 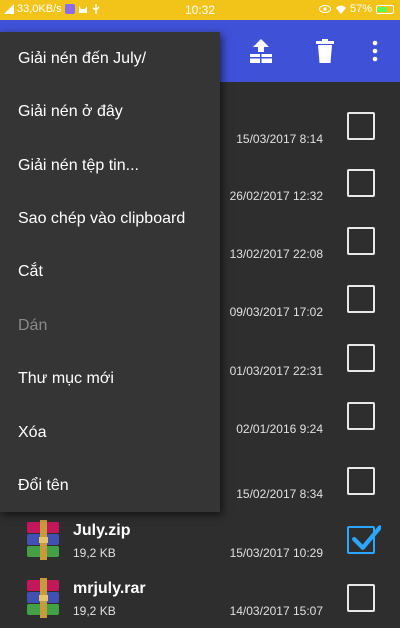 What do you see at coordinates (9, 9) in the screenshot?
I see `signal-icon` at bounding box center [9, 9].